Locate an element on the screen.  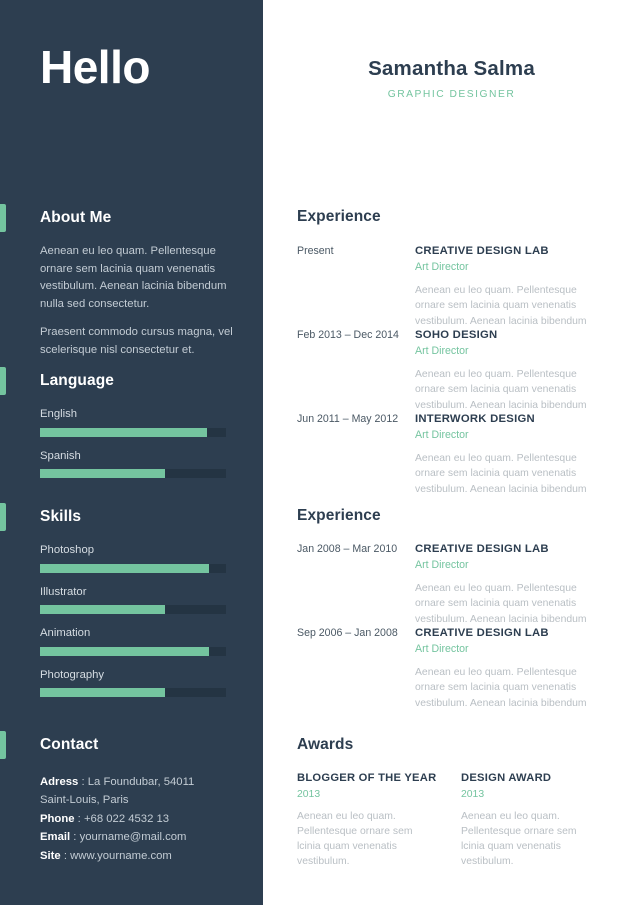
contact-label: Phone is located at coordinates (57, 818).